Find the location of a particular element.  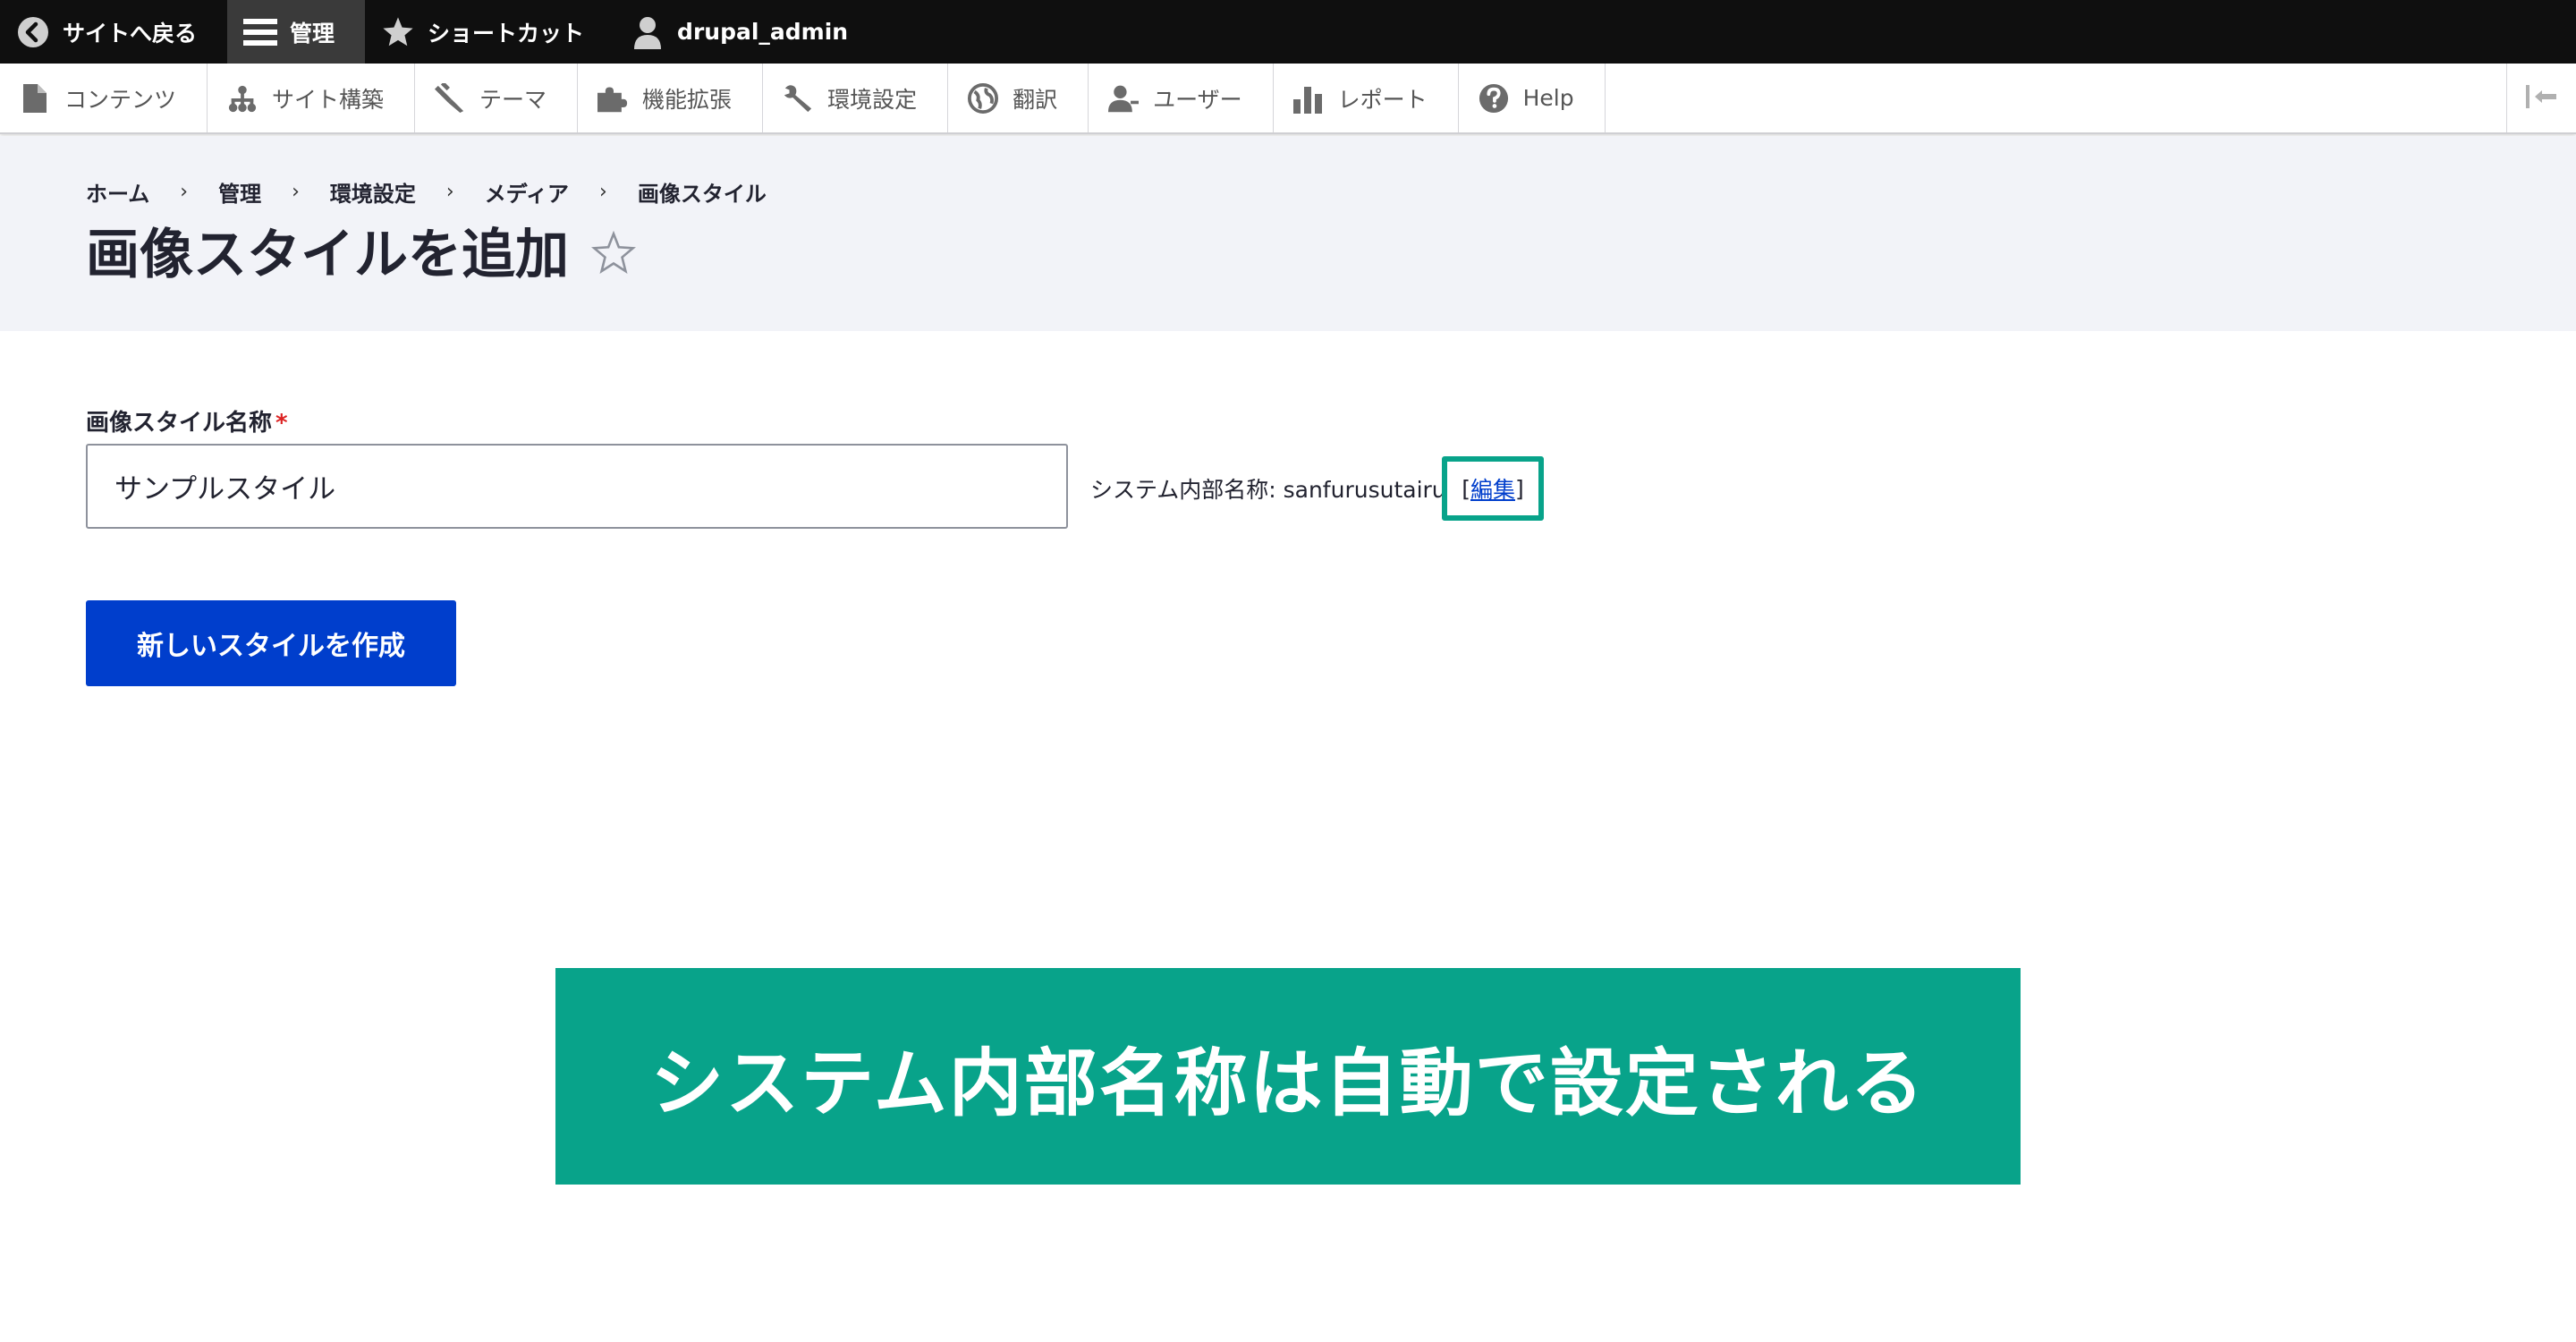

tray-item-label: レポート is located at coordinates (1382, 100).